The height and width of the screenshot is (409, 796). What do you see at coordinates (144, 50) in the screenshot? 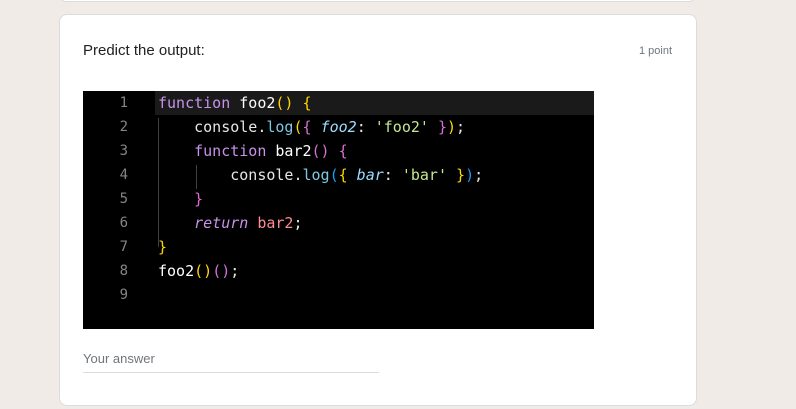
I see `question-title: Predict the output:` at bounding box center [144, 50].